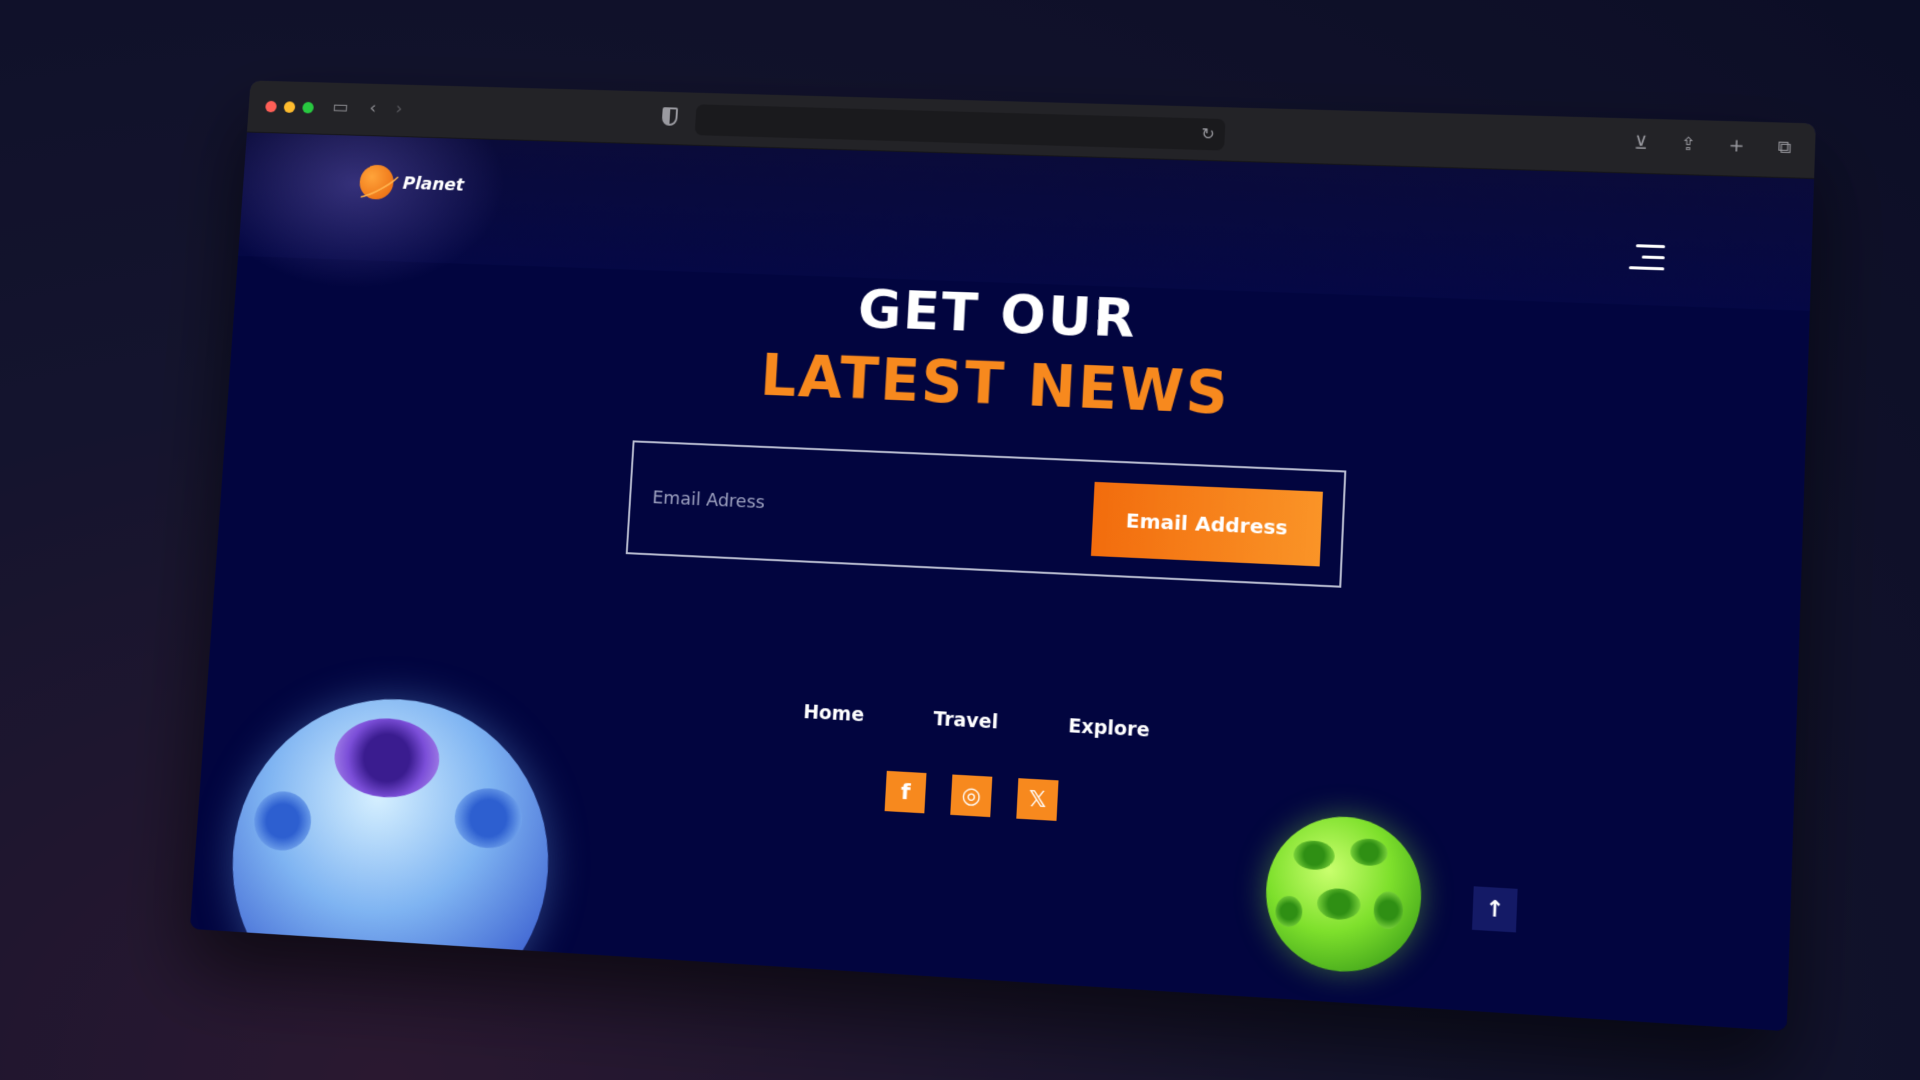 The width and height of the screenshot is (1920, 1080). Describe the element at coordinates (1689, 145) in the screenshot. I see `share-icon: ⇪` at that location.